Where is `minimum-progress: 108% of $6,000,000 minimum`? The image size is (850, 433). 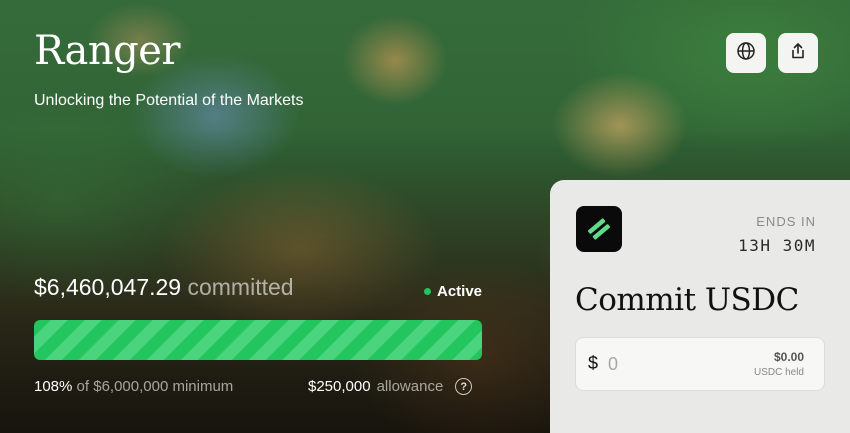 minimum-progress: 108% of $6,000,000 minimum is located at coordinates (133, 386).